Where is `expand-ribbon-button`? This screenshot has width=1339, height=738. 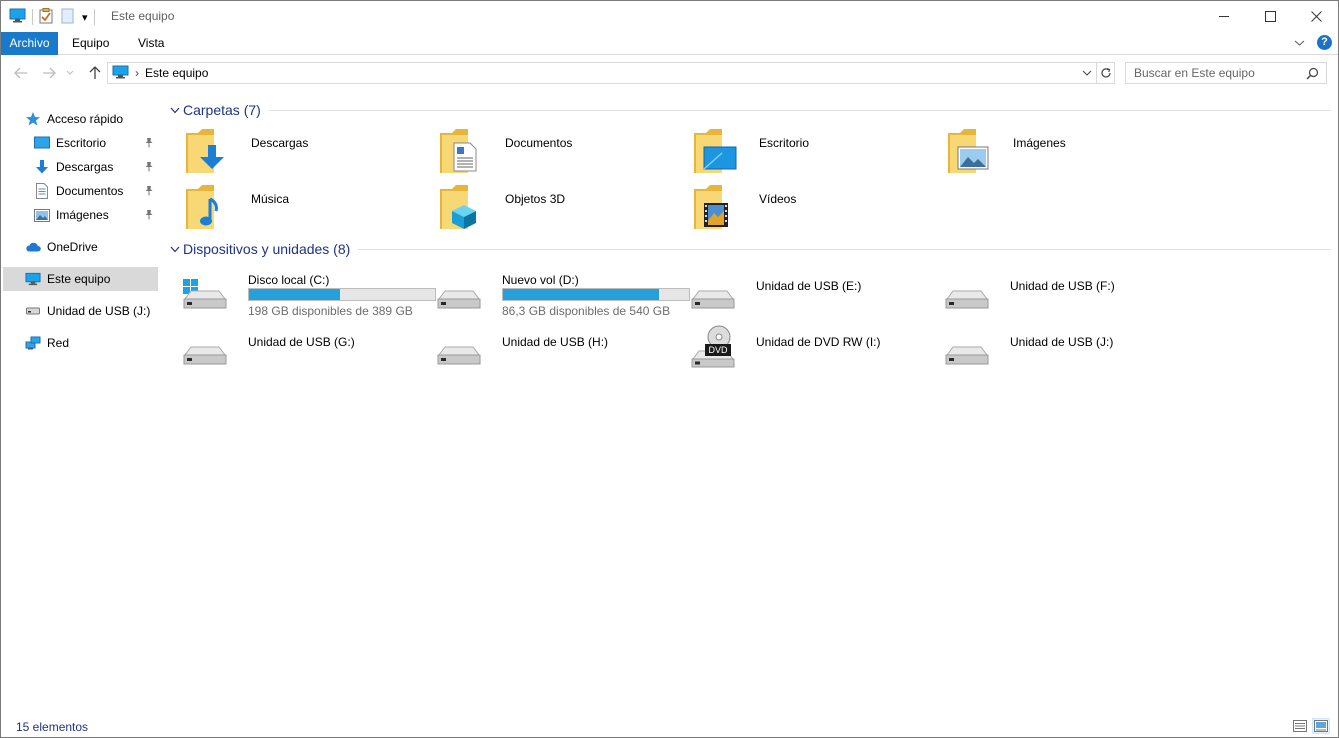
expand-ribbon-button is located at coordinates (1299, 43).